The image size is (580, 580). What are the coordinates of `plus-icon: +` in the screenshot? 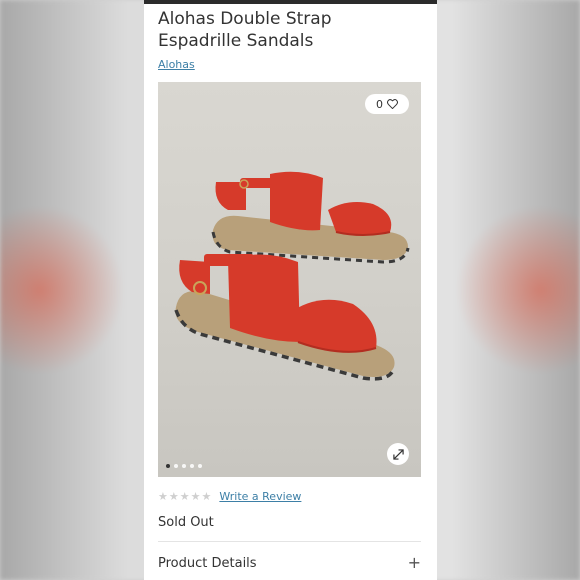 It's located at (414, 562).